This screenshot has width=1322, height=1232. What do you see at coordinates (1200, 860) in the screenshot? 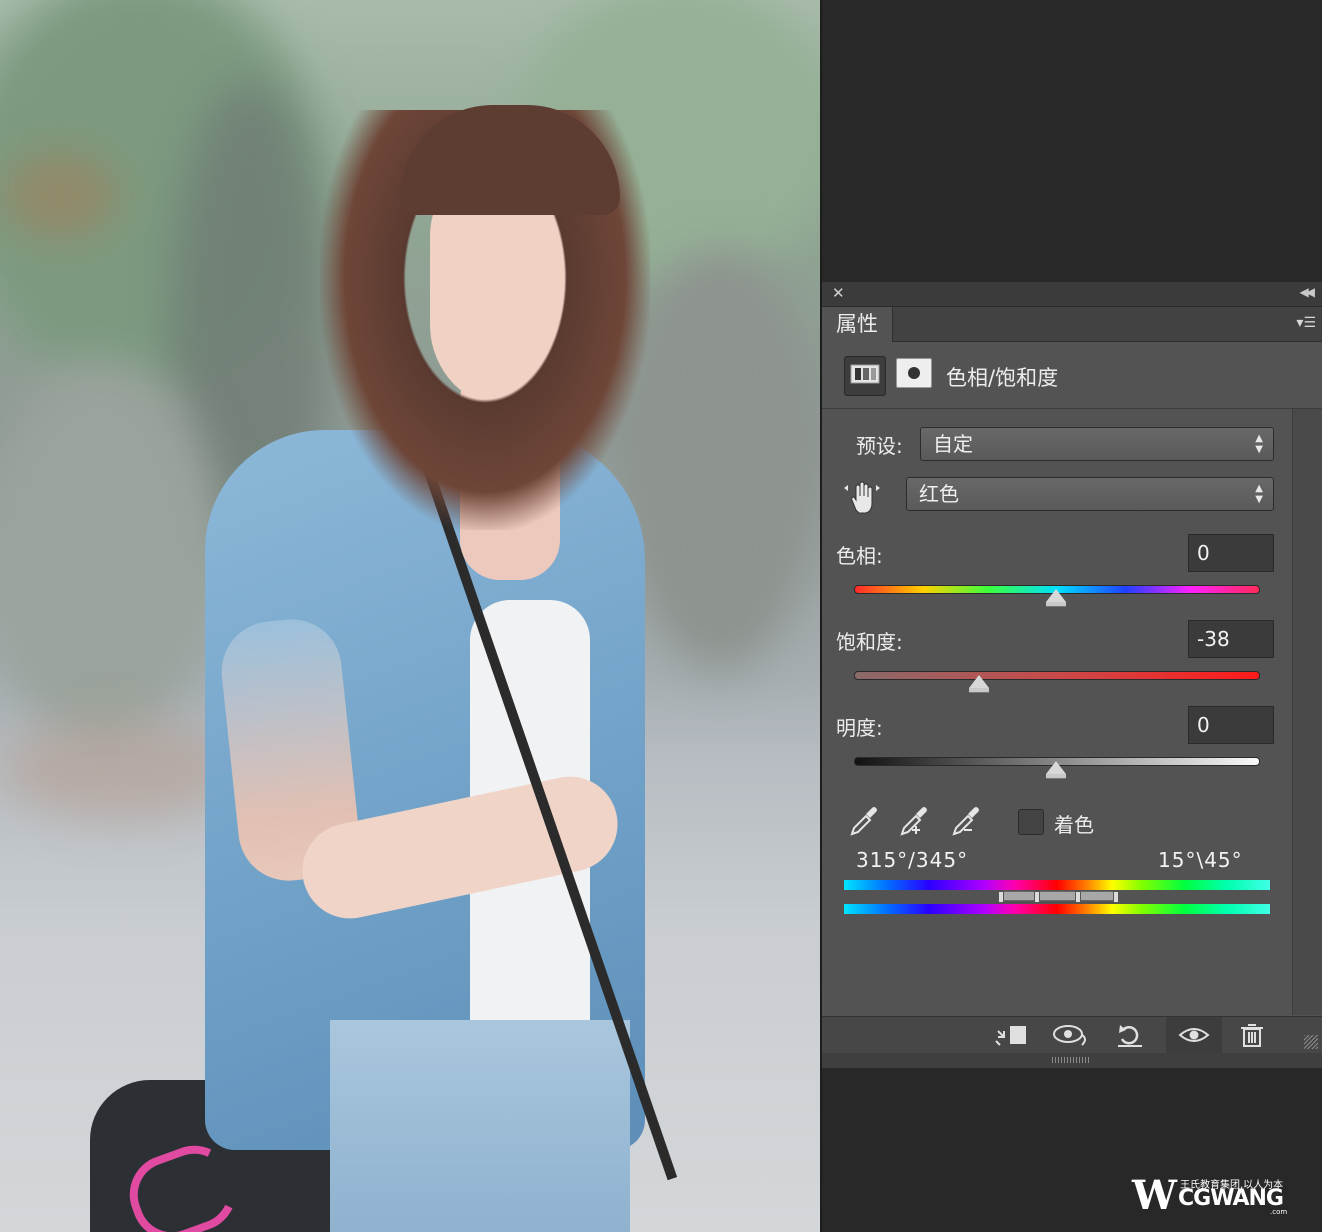
I see `range-right-label: 15°\45°` at bounding box center [1200, 860].